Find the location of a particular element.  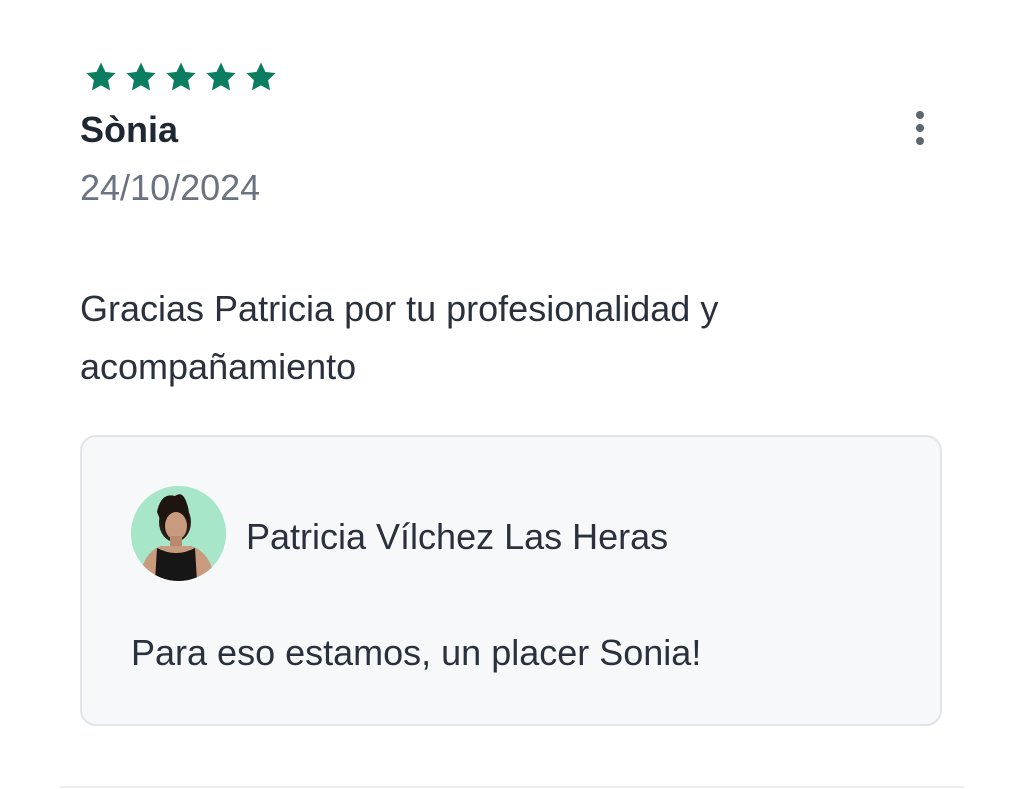

reviewer-name: Sònia is located at coordinates (129, 129).